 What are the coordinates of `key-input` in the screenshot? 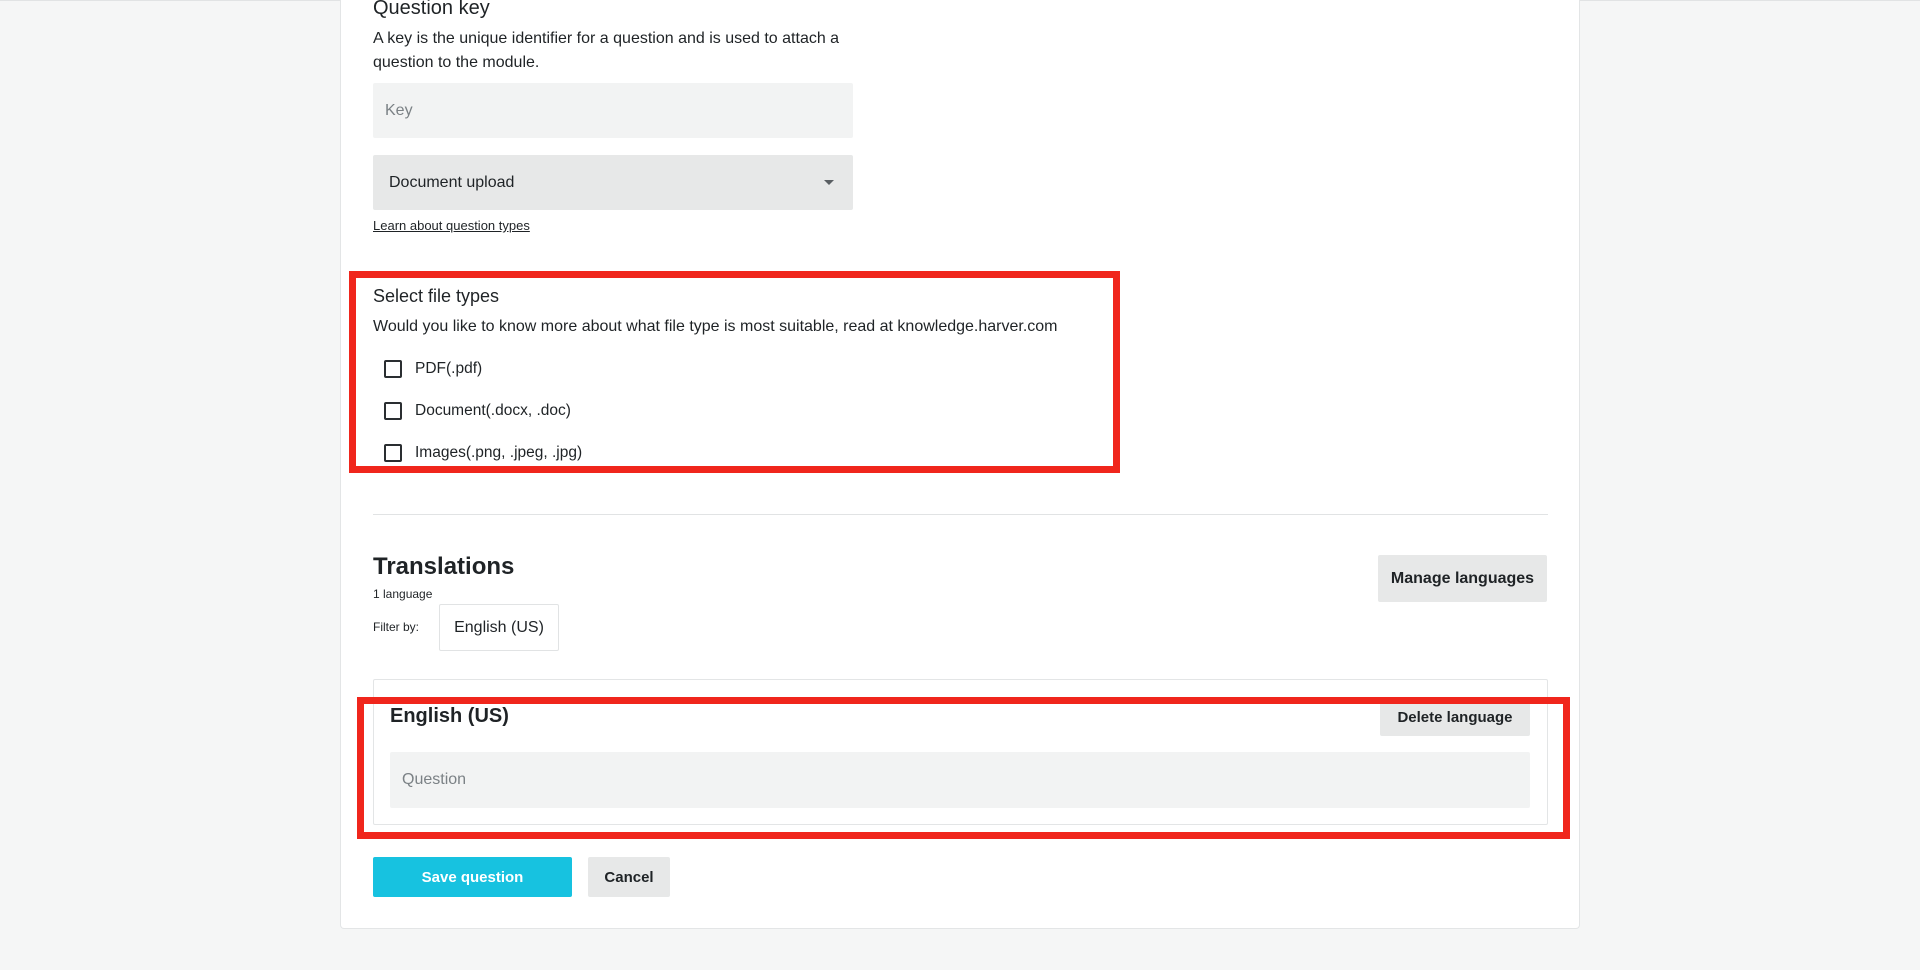 It's located at (613, 110).